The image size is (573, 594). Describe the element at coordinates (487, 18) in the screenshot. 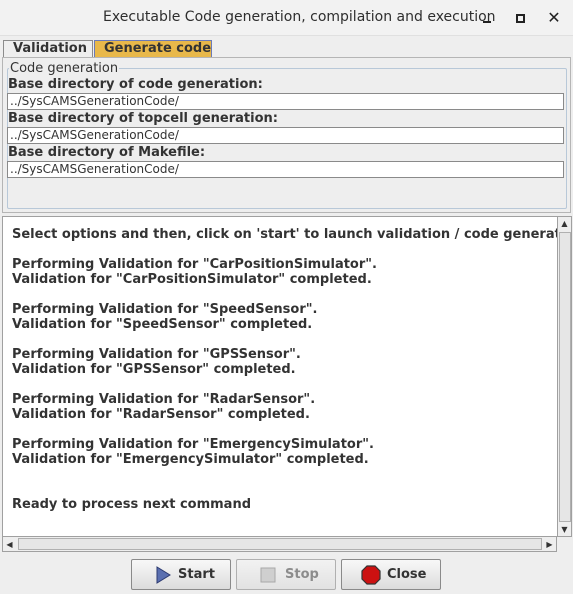

I see `minimize-button` at that location.